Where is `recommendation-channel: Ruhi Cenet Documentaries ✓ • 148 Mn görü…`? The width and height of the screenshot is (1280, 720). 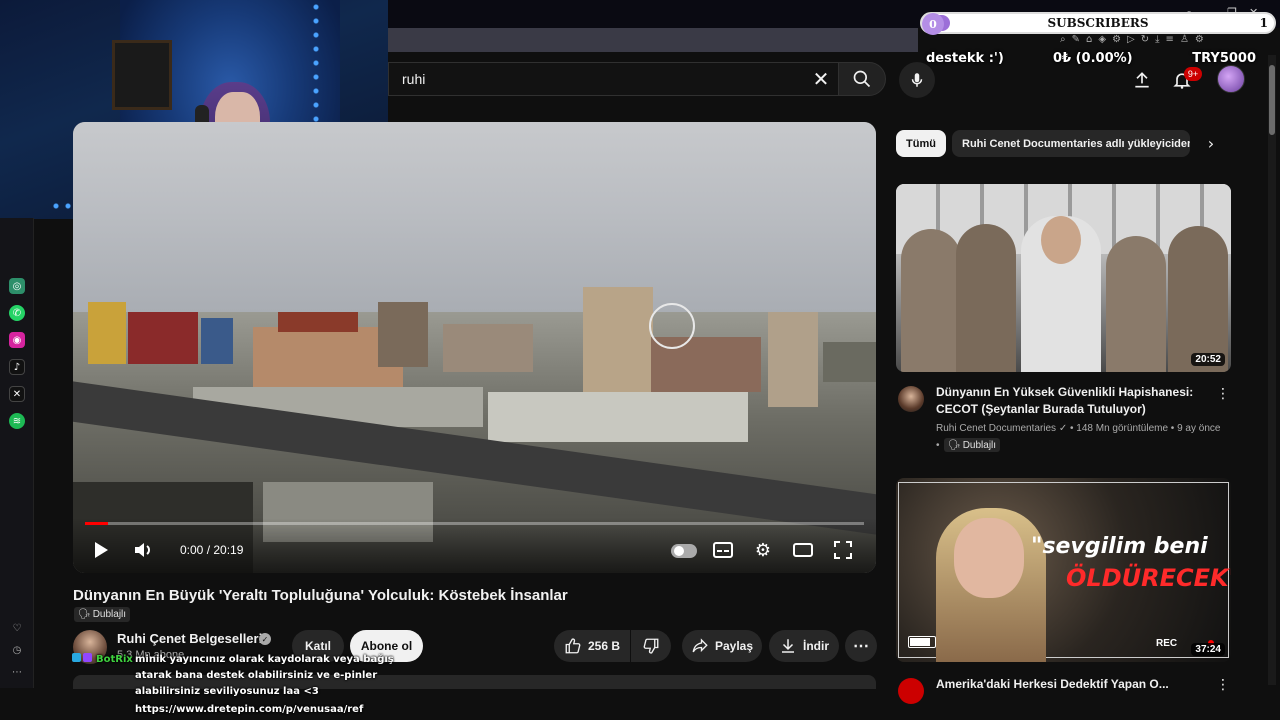
recommendation-channel: Ruhi Cenet Documentaries ✓ • 148 Mn görü… is located at coordinates (1078, 428).